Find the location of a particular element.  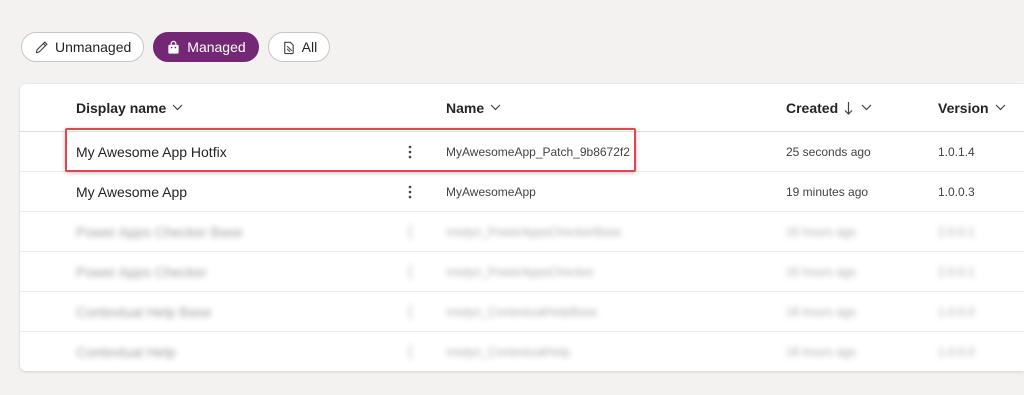

row-name: msdyn_PowerAppsChecker is located at coordinates (520, 271).